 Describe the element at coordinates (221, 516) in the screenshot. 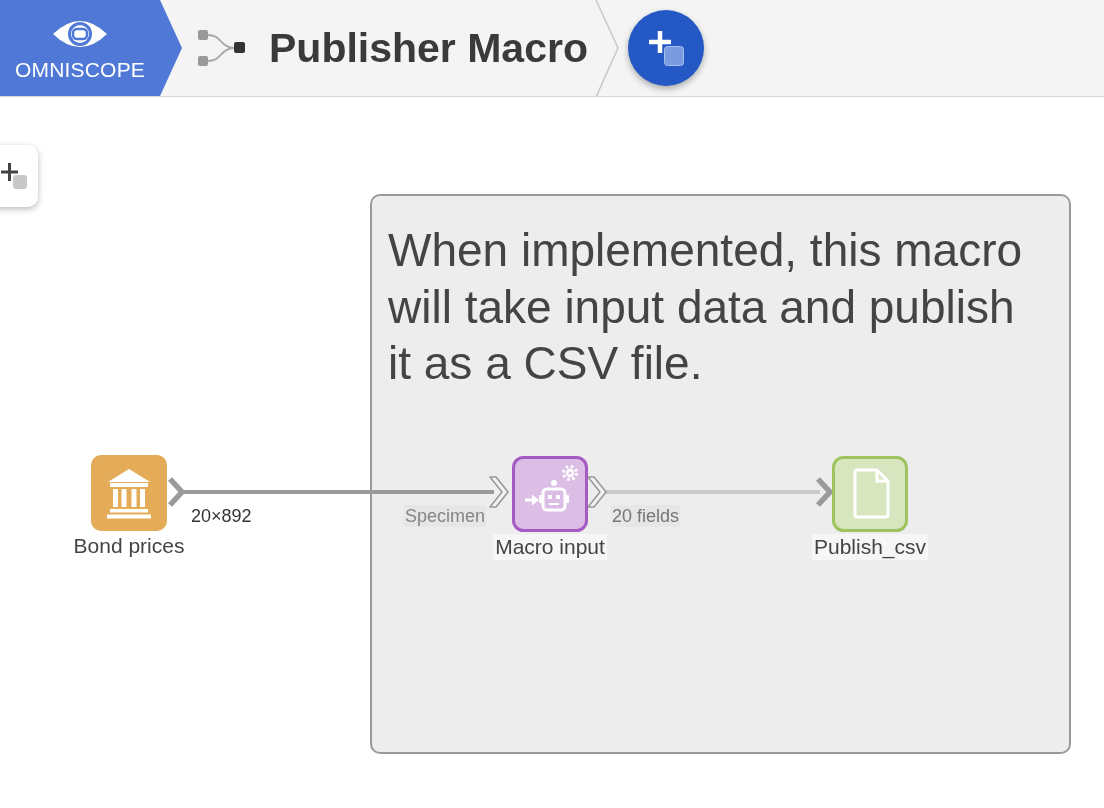

I see `connection-label: 20×892` at that location.